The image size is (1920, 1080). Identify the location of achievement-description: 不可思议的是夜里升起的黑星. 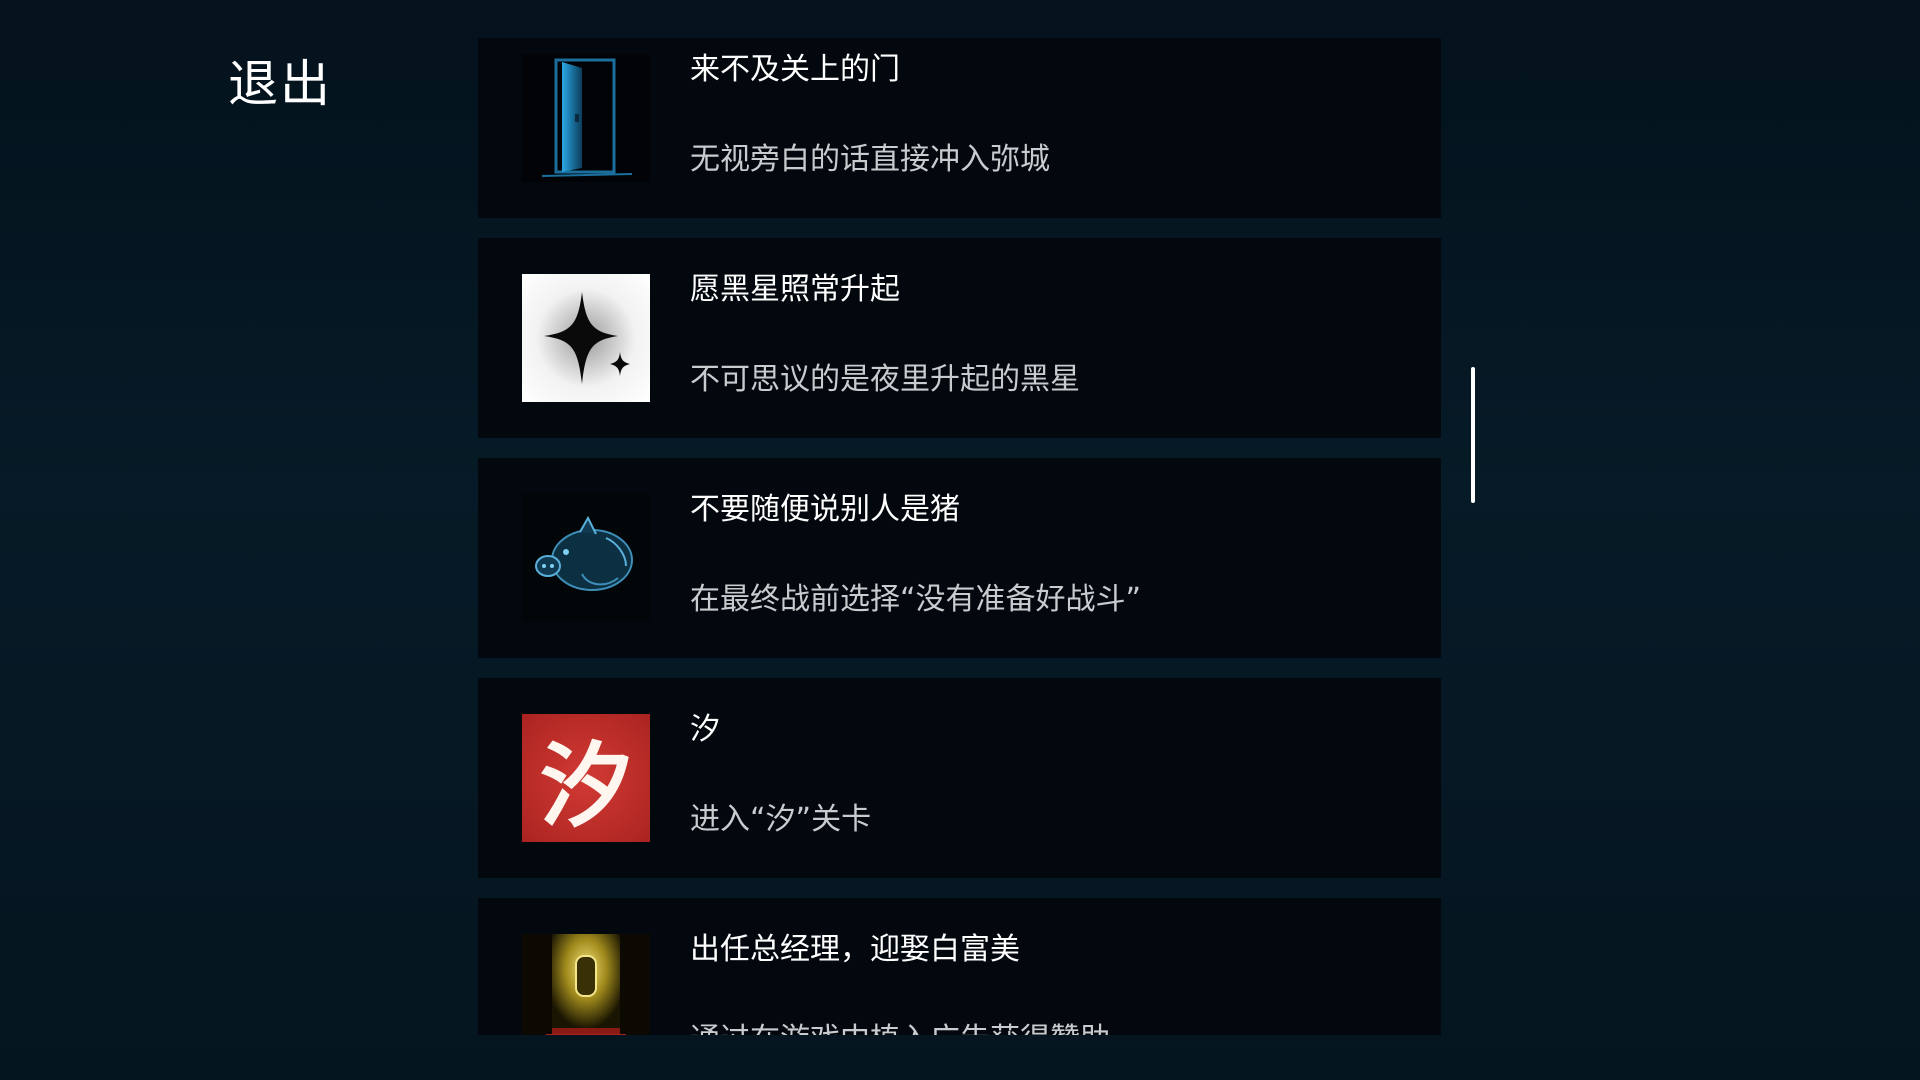
(885, 379).